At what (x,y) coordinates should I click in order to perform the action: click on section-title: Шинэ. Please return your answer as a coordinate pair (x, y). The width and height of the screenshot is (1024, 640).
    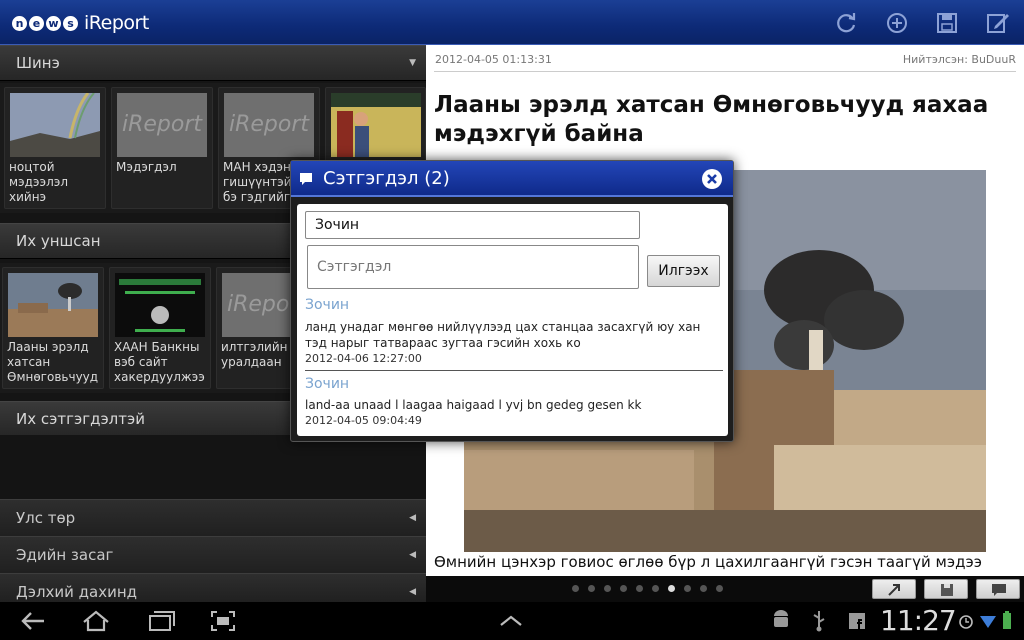
    Looking at the image, I should click on (38, 63).